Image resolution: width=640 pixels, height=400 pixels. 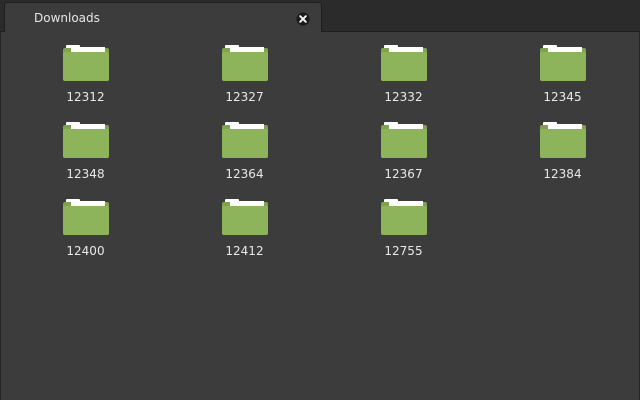 What do you see at coordinates (562, 97) in the screenshot?
I see `folder-label: 12345` at bounding box center [562, 97].